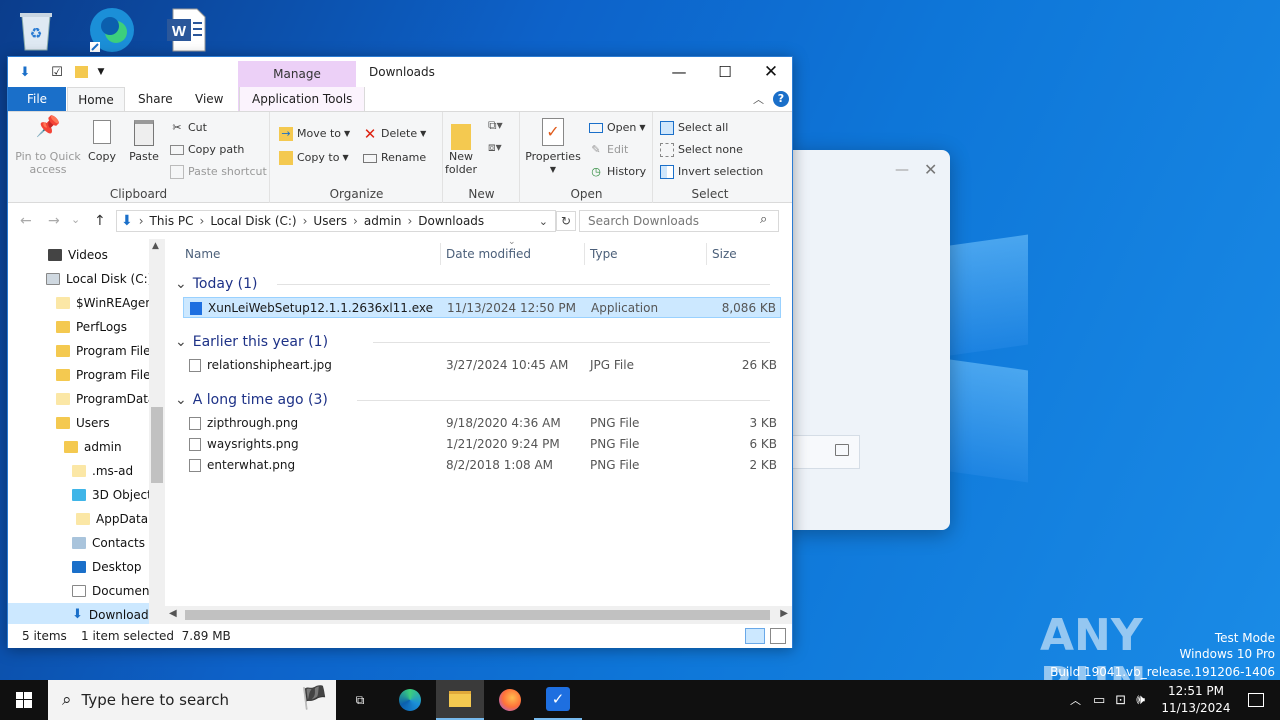 Image resolution: width=1280 pixels, height=720 pixels. Describe the element at coordinates (24, 700) in the screenshot. I see `start-button` at that location.